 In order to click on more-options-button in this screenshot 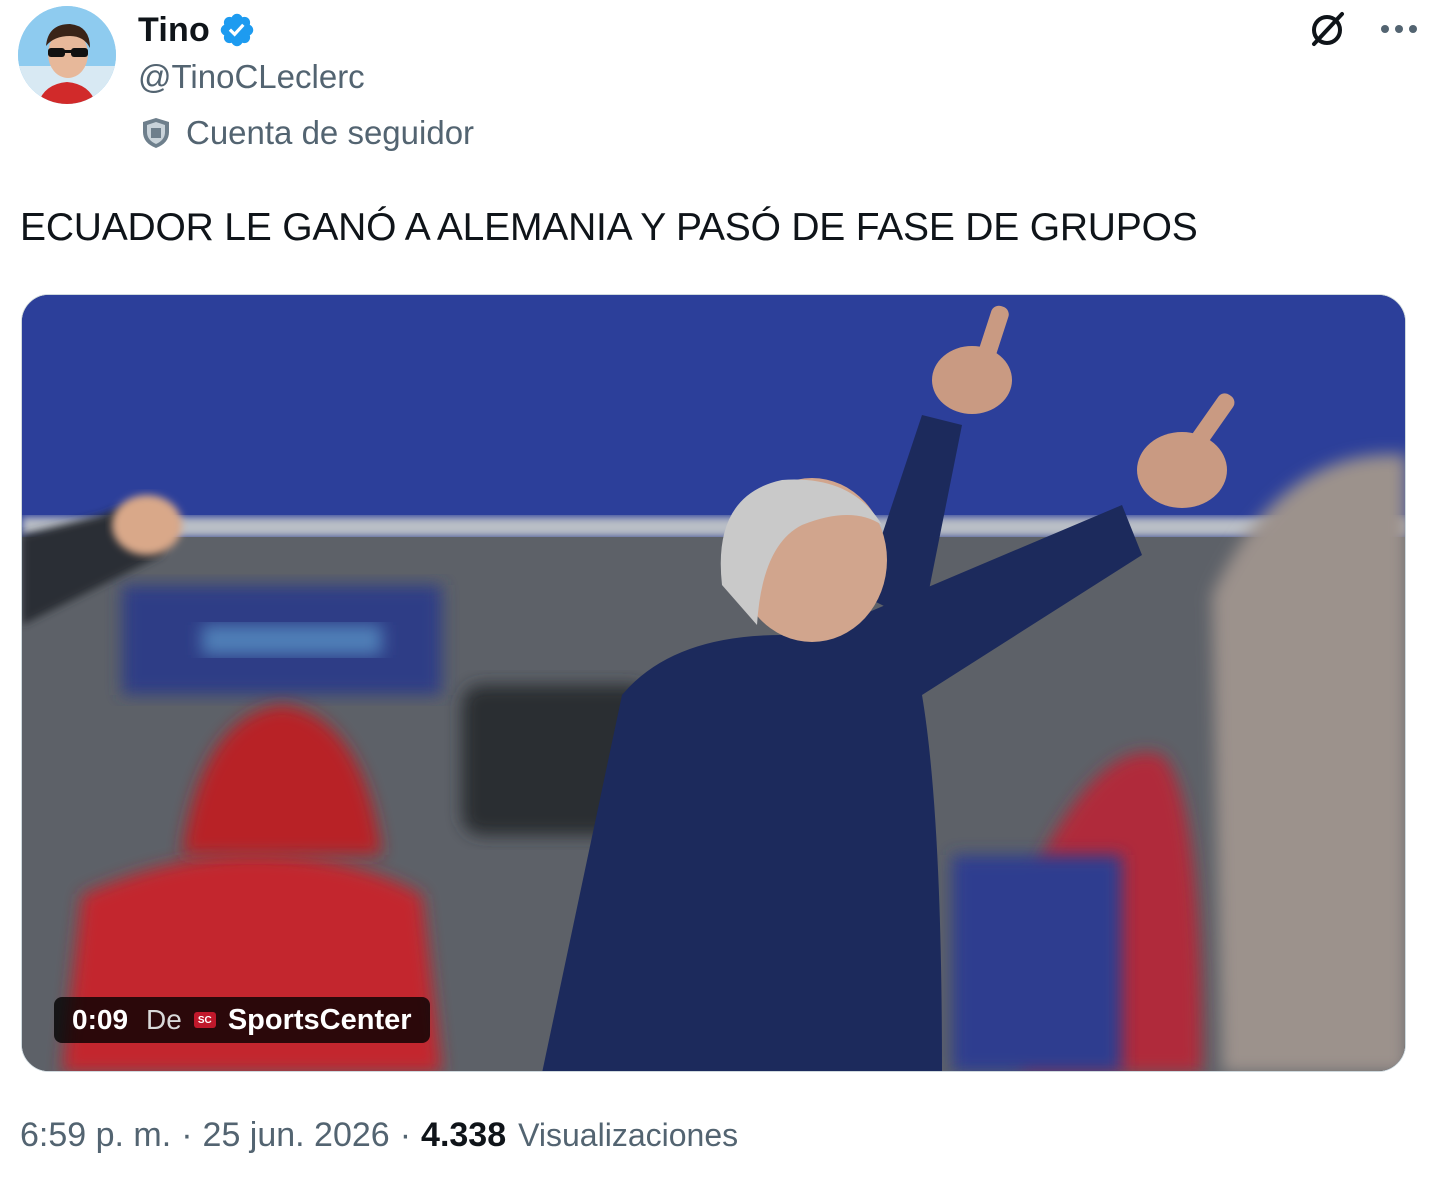, I will do `click(1399, 29)`.